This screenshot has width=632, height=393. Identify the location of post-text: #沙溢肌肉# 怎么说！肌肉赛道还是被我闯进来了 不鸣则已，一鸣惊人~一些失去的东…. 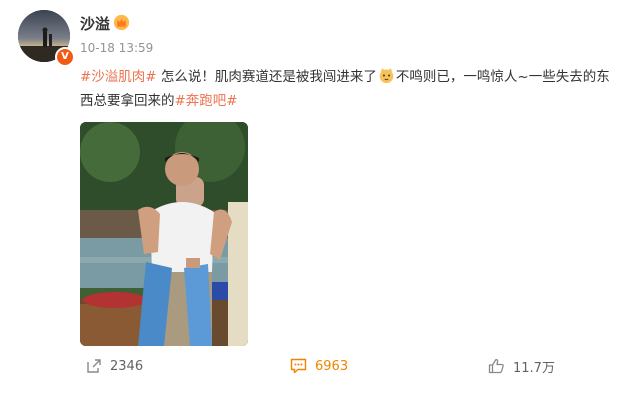
(350, 89).